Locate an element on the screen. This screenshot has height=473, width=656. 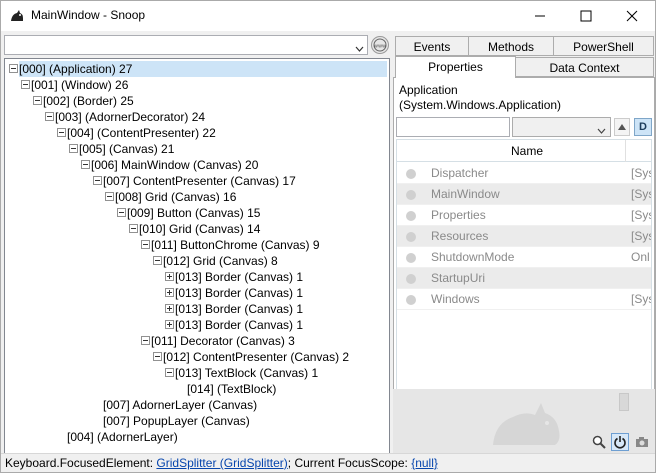
tree-node: [007] AdornerLayer (Canvas) is located at coordinates (180, 405).